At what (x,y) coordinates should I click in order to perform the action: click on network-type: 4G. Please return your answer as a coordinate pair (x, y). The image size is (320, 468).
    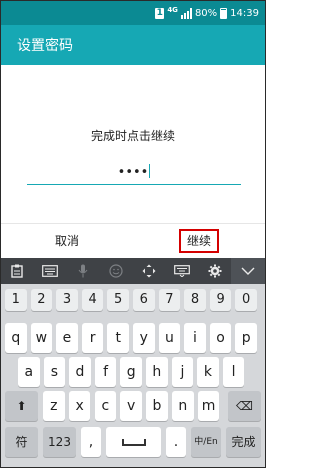
    Looking at the image, I should click on (172, 10).